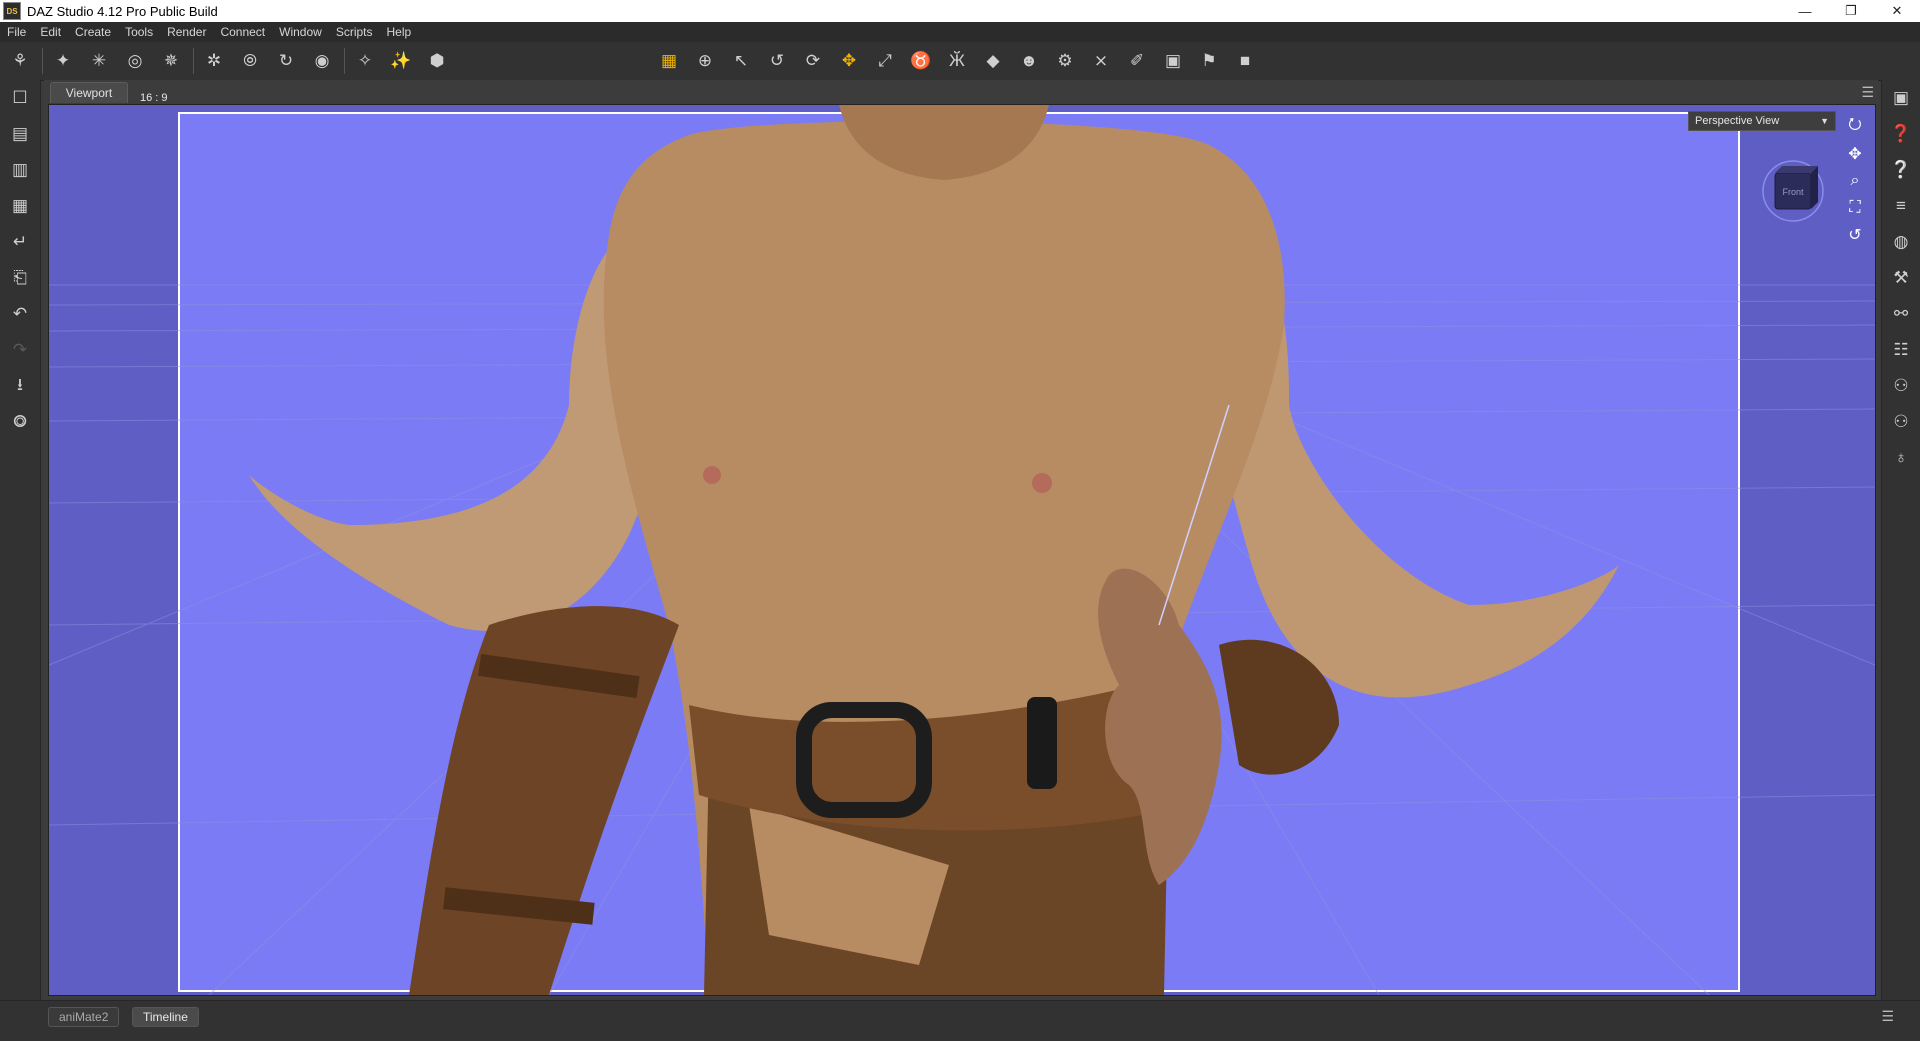  What do you see at coordinates (1065, 61) in the screenshot?
I see `spot-render-icon: ⚙` at bounding box center [1065, 61].